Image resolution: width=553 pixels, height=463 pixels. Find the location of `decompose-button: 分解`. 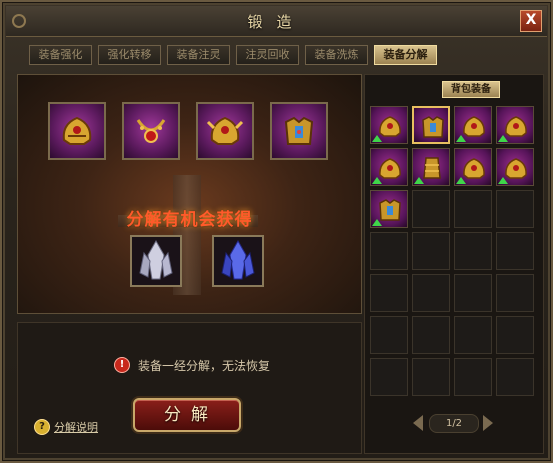

decompose-button: 分解 is located at coordinates (187, 415).